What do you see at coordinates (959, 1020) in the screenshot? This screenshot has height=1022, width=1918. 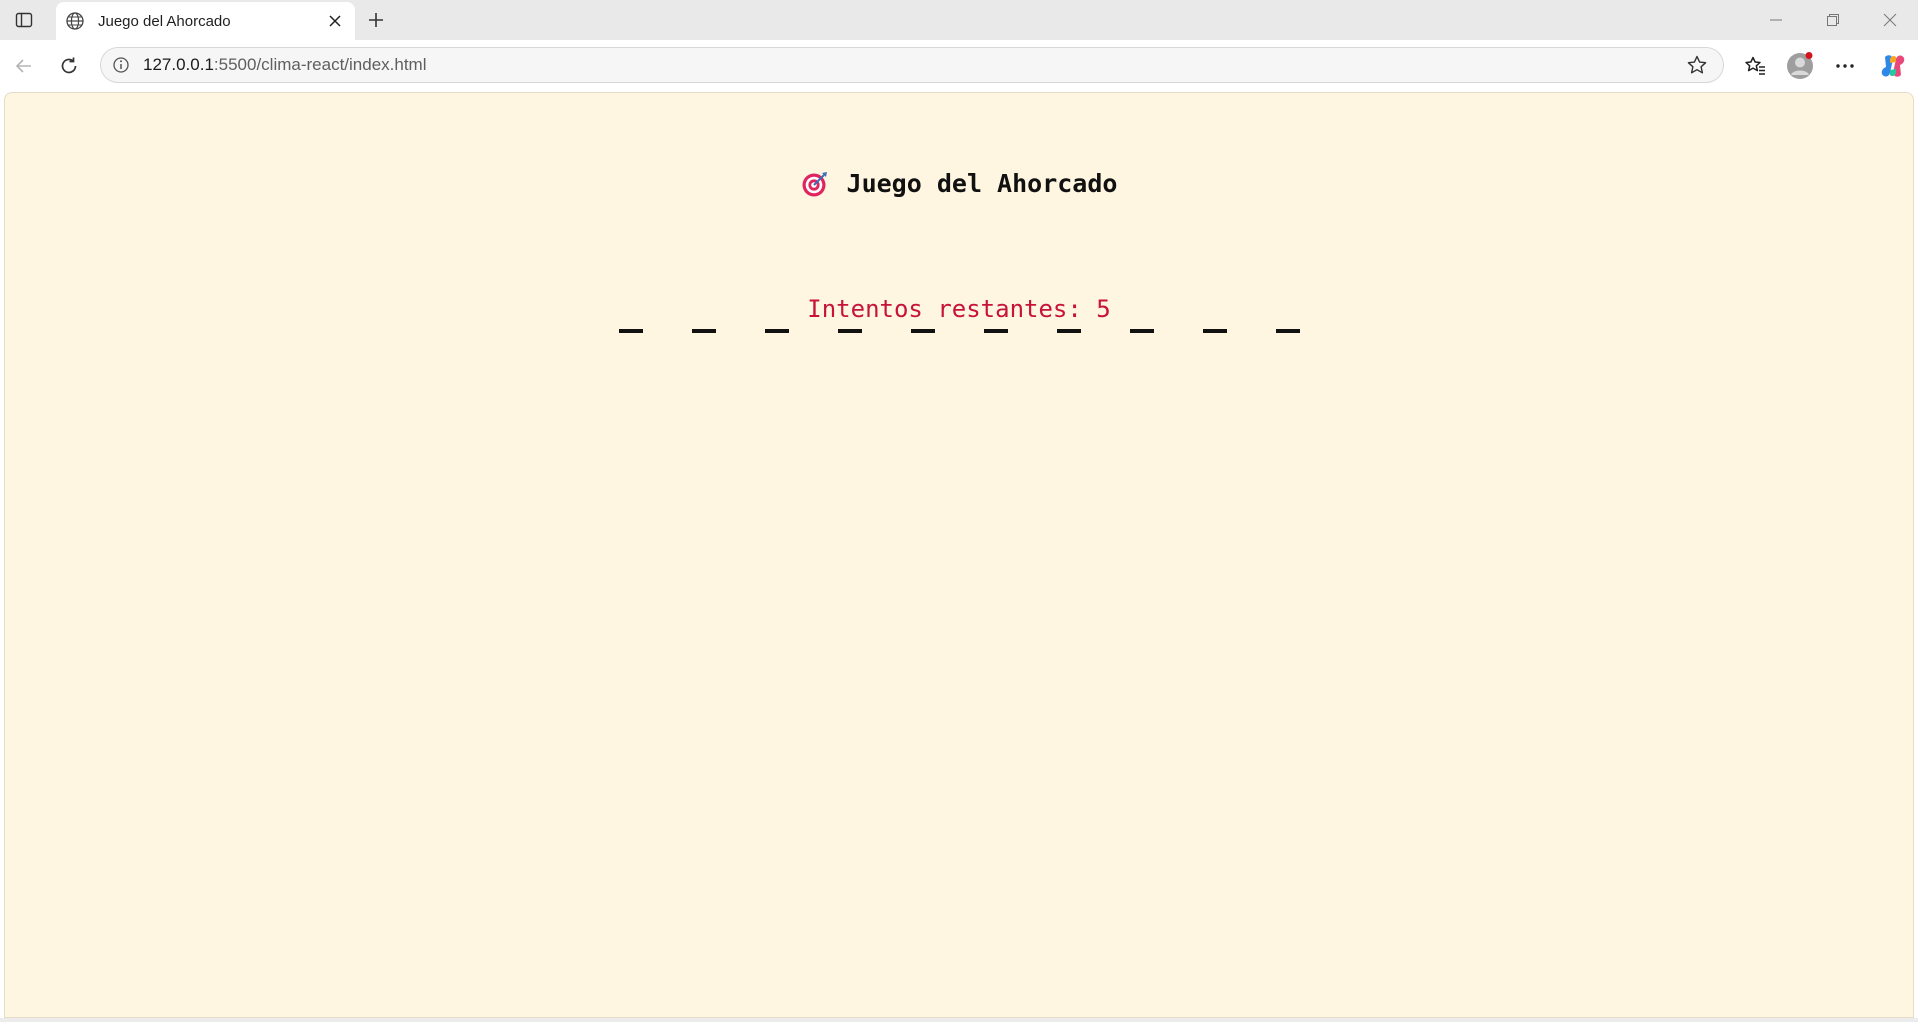 I see `window-bottom-border` at bounding box center [959, 1020].